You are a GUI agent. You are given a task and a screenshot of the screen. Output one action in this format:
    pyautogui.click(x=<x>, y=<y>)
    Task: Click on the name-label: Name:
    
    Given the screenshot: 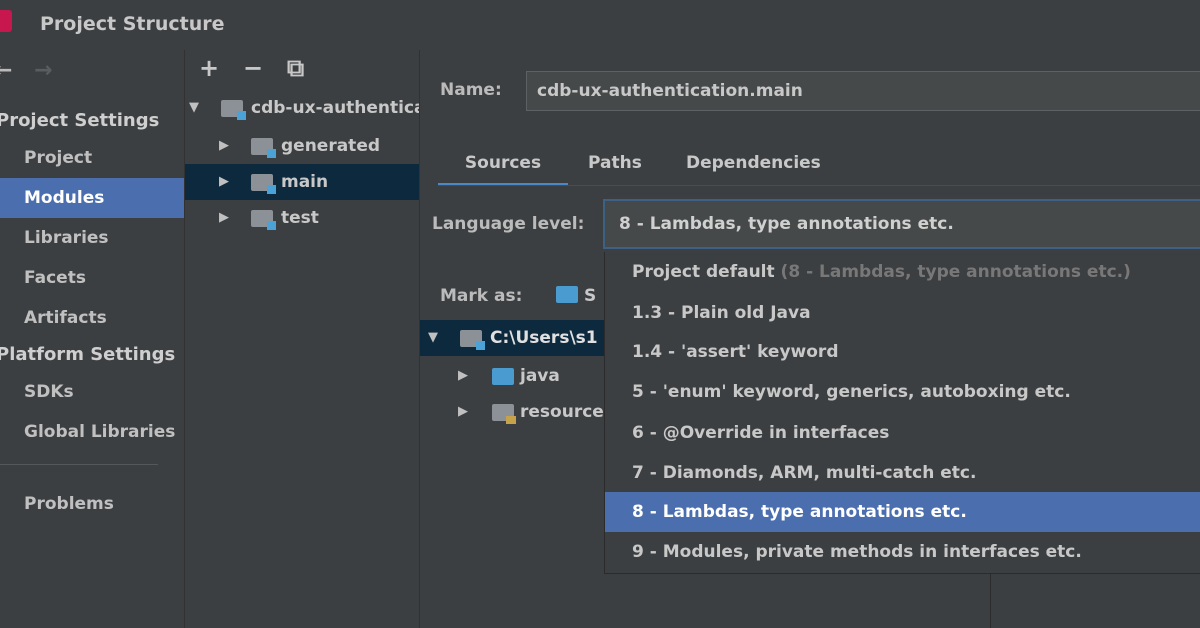 What is the action you would take?
    pyautogui.click(x=471, y=90)
    